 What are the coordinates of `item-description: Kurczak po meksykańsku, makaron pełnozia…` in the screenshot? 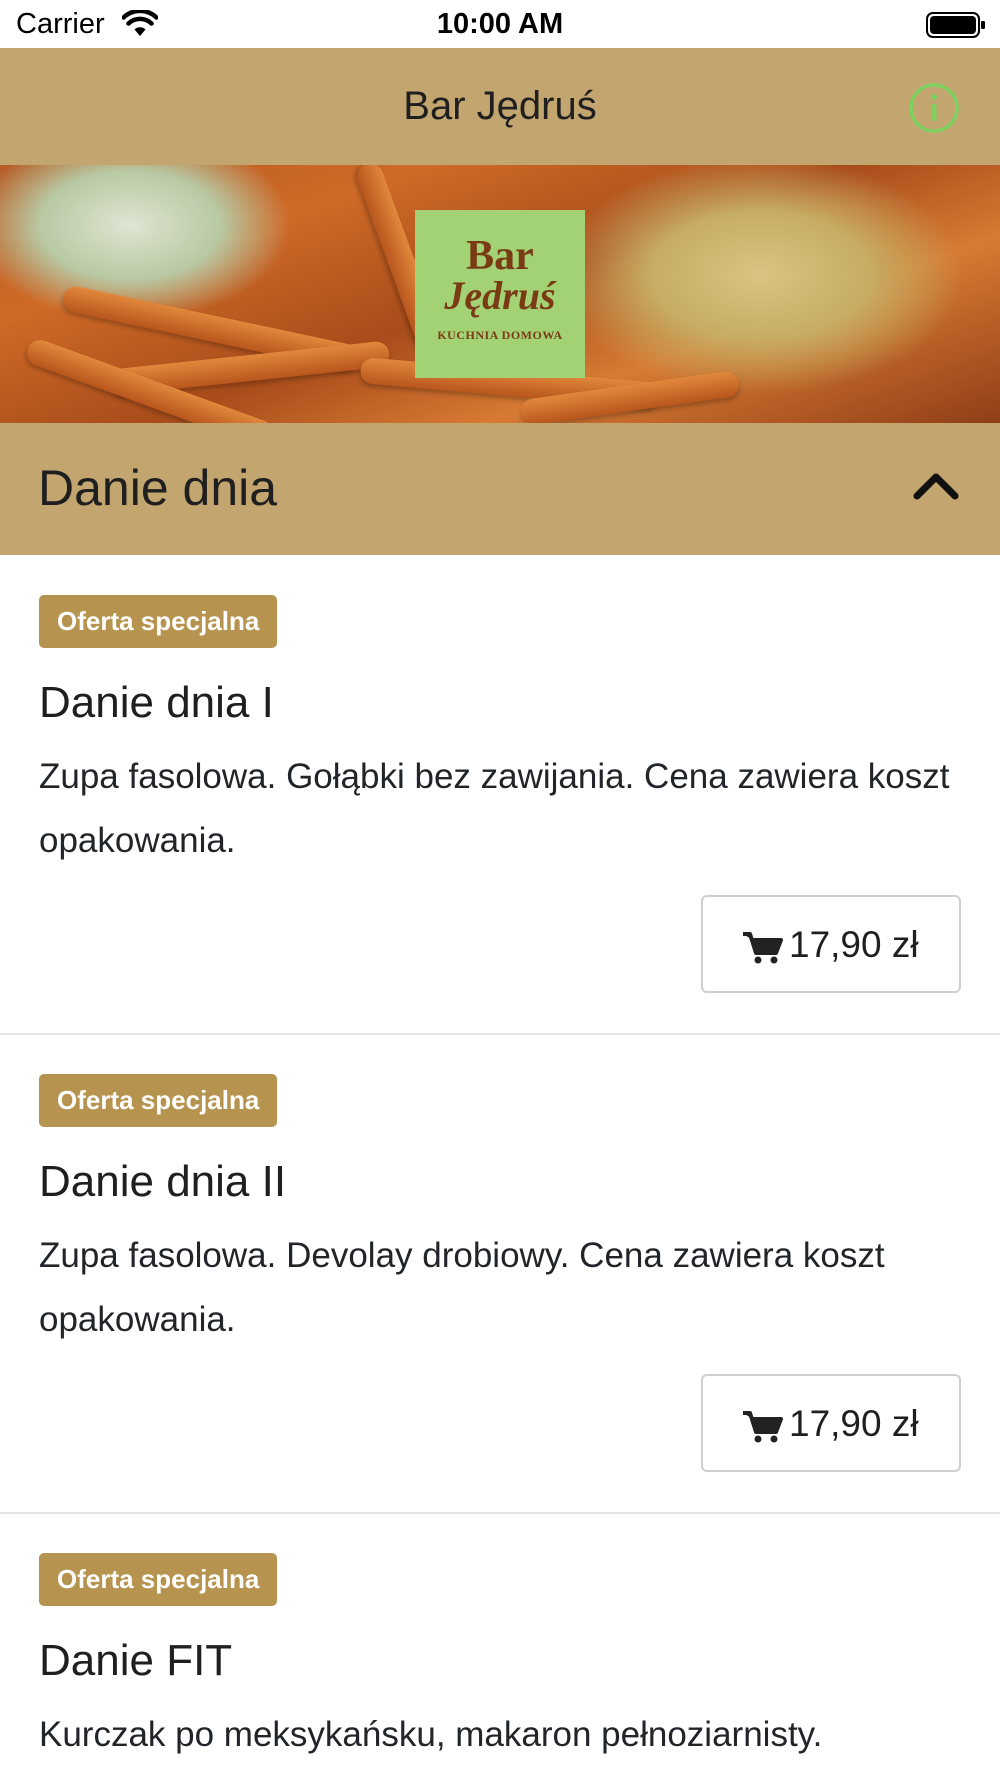 It's located at (431, 1734).